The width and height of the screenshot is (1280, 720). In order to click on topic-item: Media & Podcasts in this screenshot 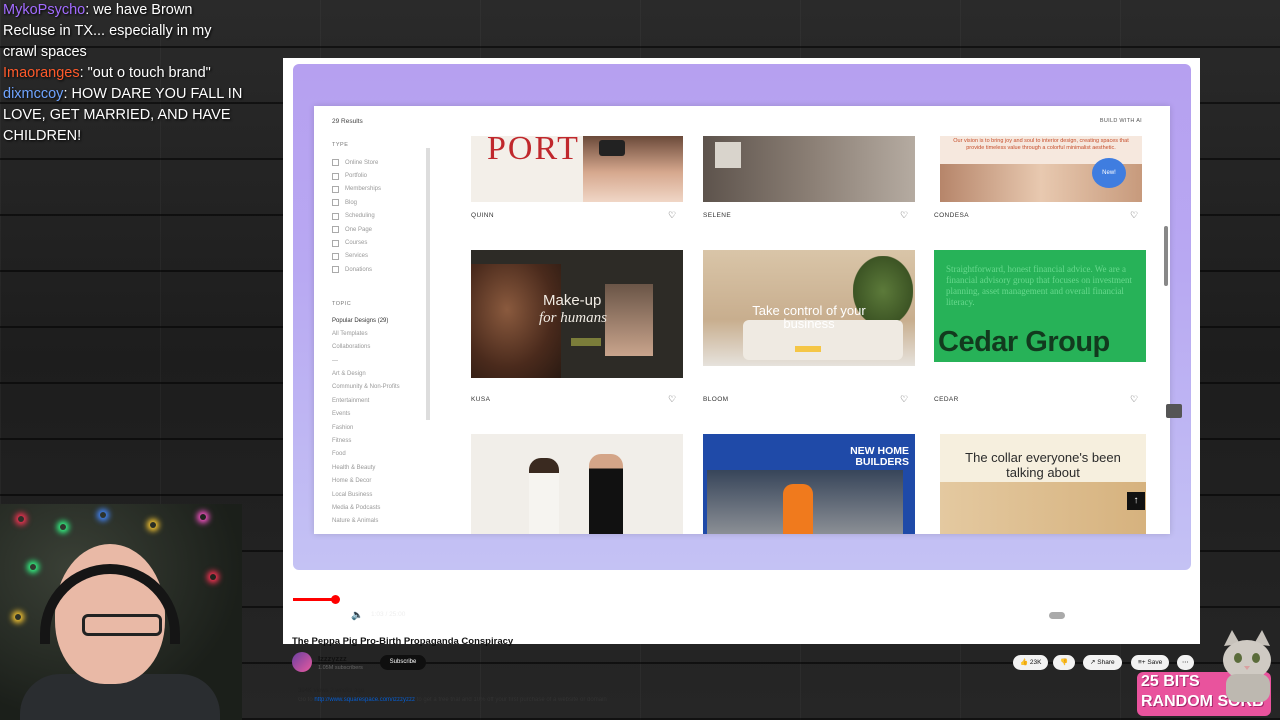, I will do `click(382, 508)`.